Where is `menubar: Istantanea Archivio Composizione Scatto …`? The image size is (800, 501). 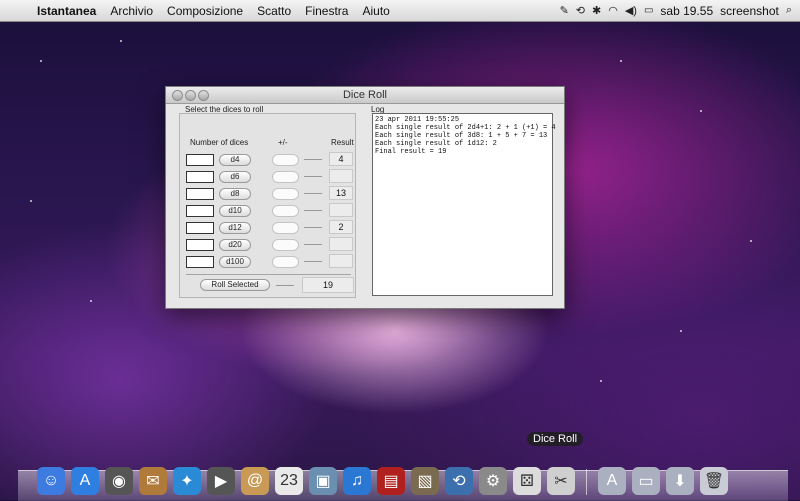
menubar: Istantanea Archivio Composizione Scatto … is located at coordinates (400, 11).